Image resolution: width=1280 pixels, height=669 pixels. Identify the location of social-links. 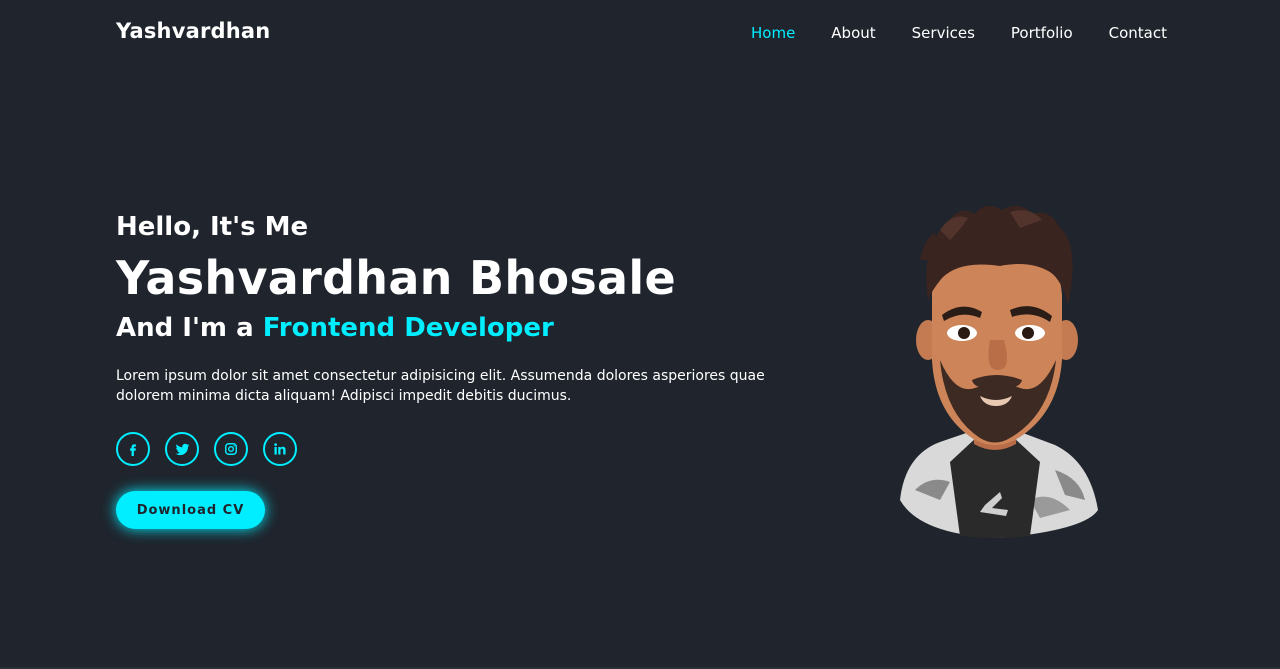
(214, 449).